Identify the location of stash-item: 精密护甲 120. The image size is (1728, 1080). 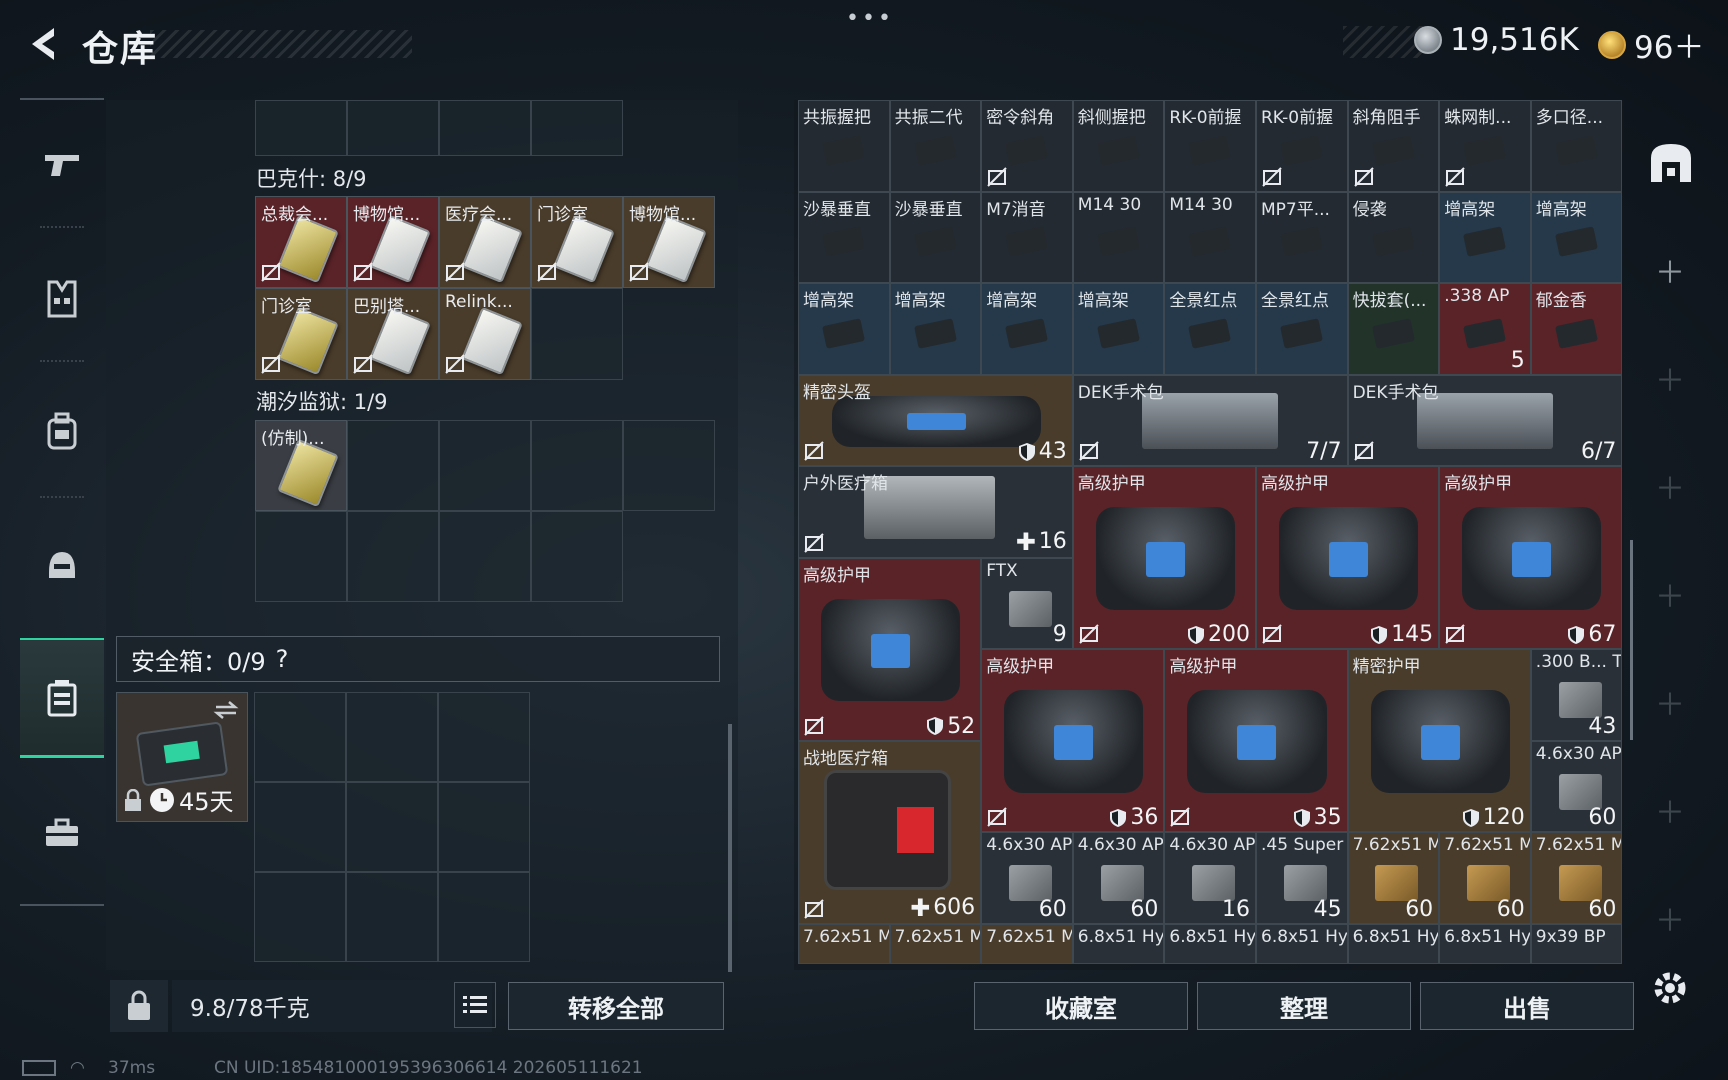
(1439, 740).